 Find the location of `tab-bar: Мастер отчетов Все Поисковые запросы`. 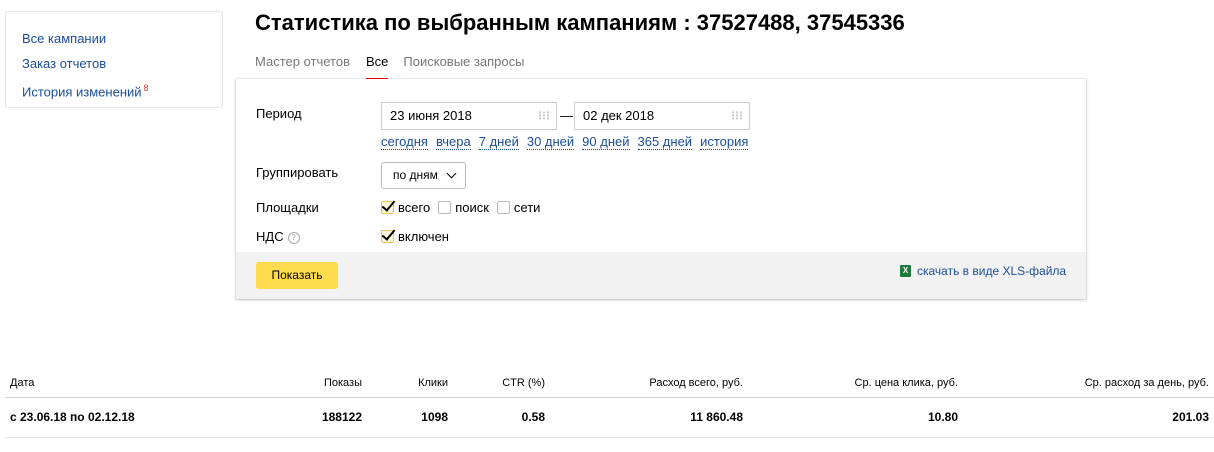

tab-bar: Мастер отчетов Все Поисковые запросы is located at coordinates (397, 67).